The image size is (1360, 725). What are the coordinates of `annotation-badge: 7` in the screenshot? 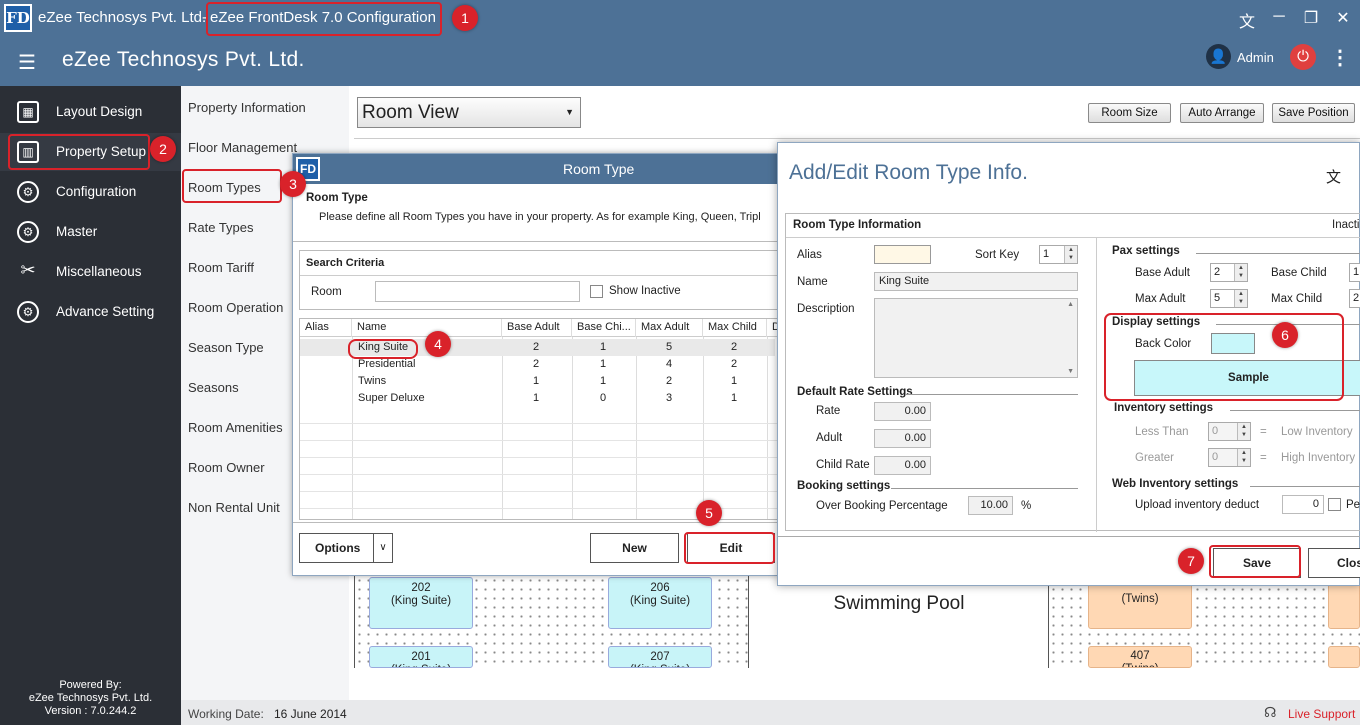 It's located at (1191, 561).